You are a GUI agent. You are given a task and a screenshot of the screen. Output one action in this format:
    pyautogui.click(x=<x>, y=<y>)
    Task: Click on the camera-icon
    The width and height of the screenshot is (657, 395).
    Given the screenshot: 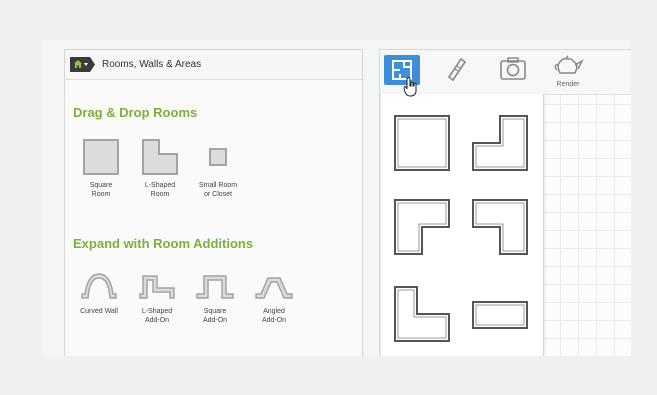 What is the action you would take?
    pyautogui.click(x=513, y=68)
    